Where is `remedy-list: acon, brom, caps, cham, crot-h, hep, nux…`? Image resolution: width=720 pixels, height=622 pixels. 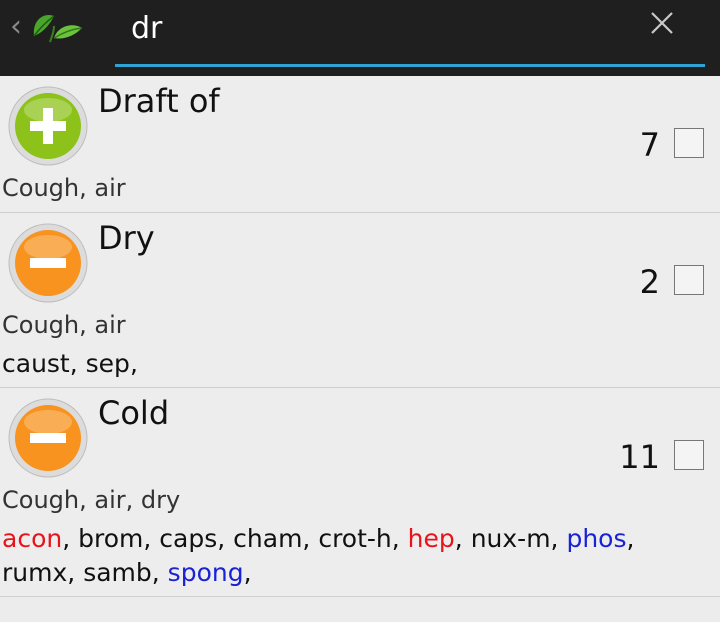
remedy-list: acon, brom, caps, cham, crot-h, hep, nux… is located at coordinates (358, 556).